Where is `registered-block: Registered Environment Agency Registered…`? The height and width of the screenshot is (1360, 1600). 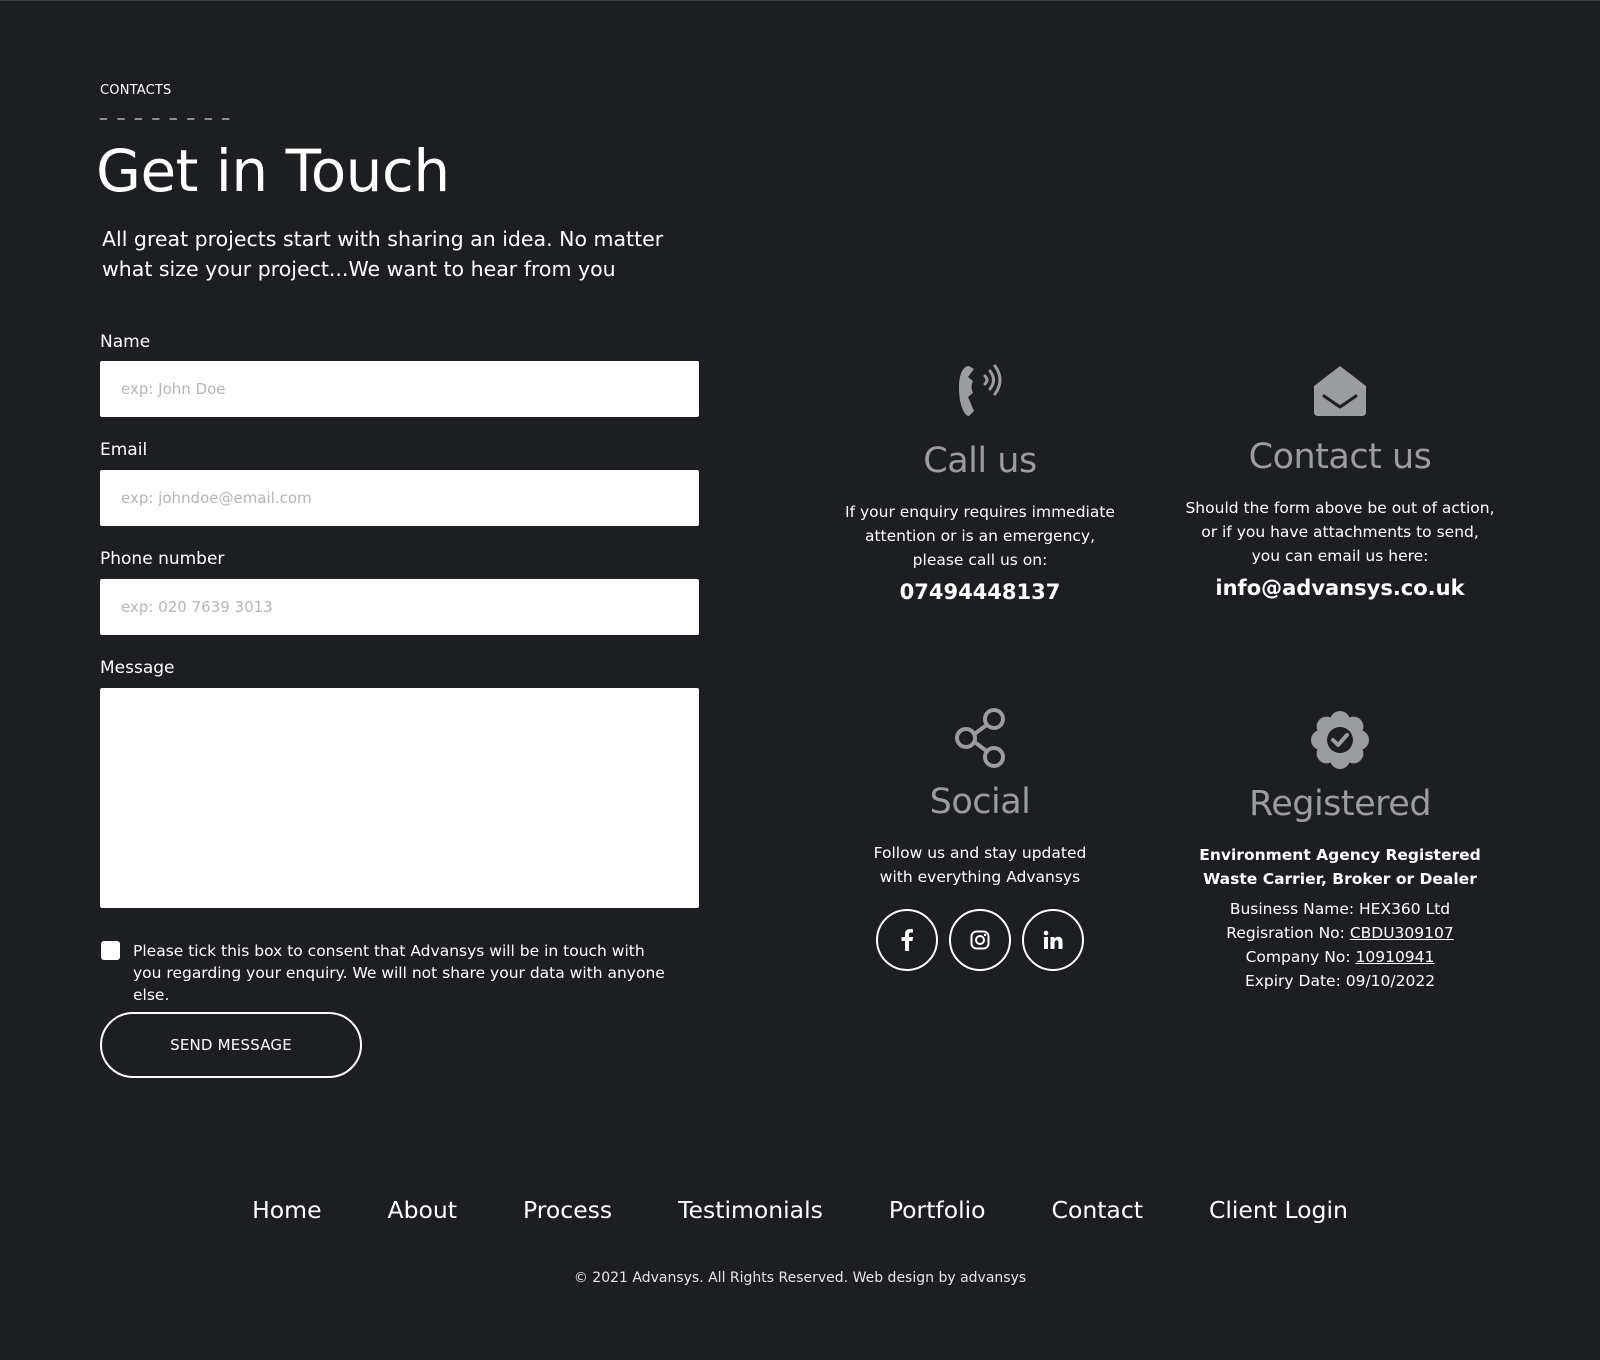 registered-block: Registered Environment Agency Registered… is located at coordinates (1340, 851).